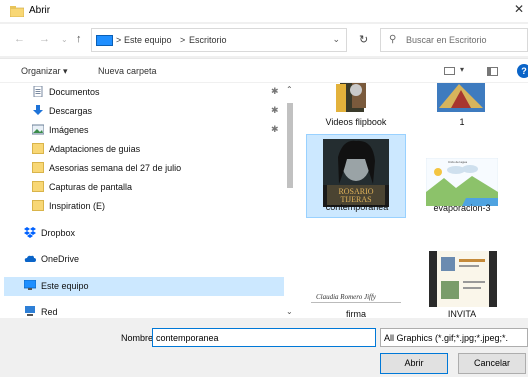 The image size is (528, 377). I want to click on file-tile: Videos flipbook, so click(356, 107).